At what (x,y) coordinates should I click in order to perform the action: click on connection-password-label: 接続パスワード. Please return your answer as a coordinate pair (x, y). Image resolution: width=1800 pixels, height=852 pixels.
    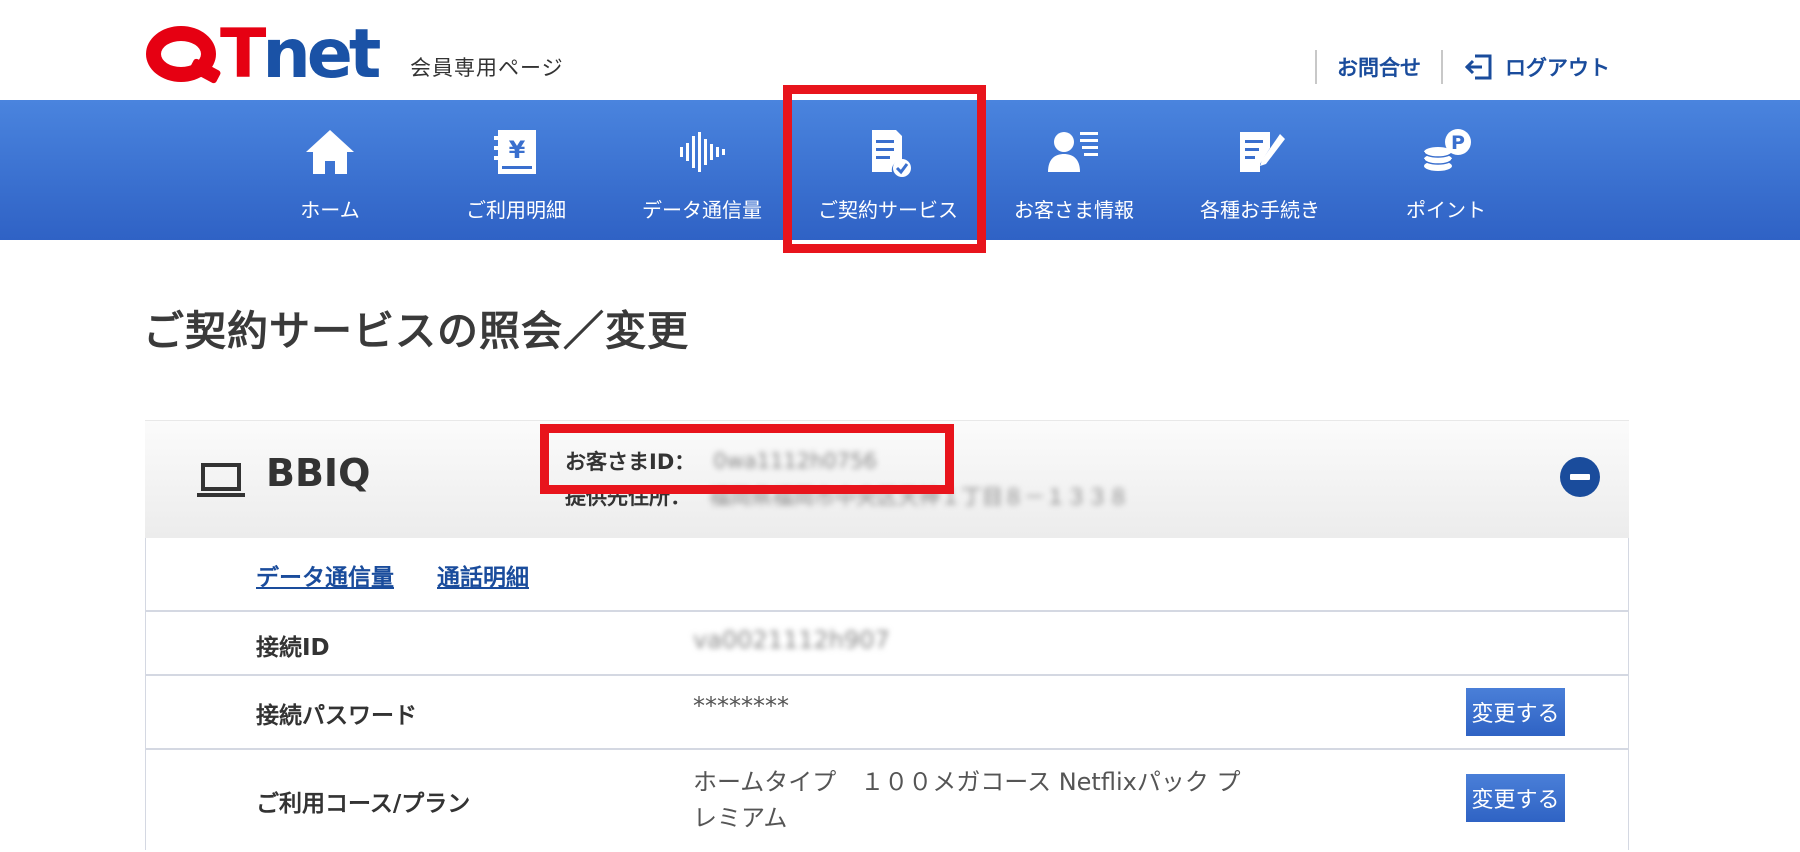
    Looking at the image, I should click on (336, 716).